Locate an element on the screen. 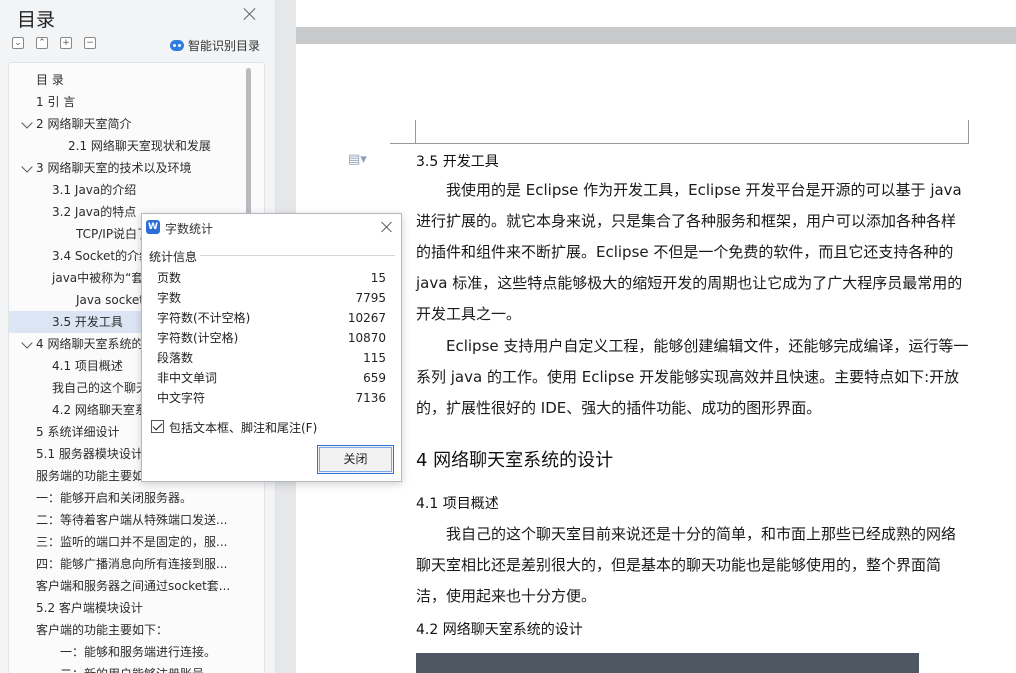 This screenshot has height=673, width=1016. stat-label: 段落数 is located at coordinates (175, 358).